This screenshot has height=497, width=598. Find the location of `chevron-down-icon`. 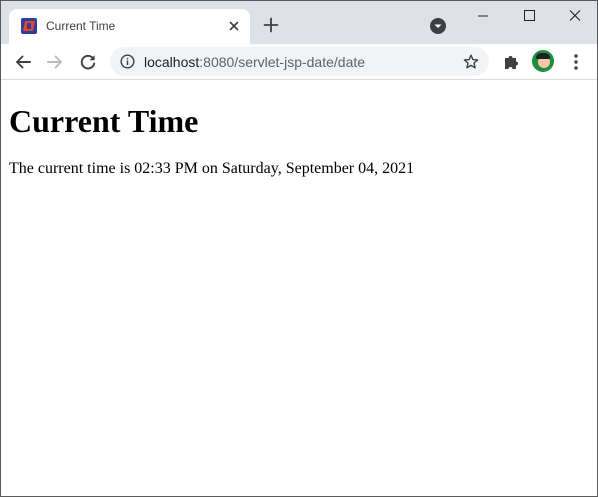

chevron-down-icon is located at coordinates (438, 26).